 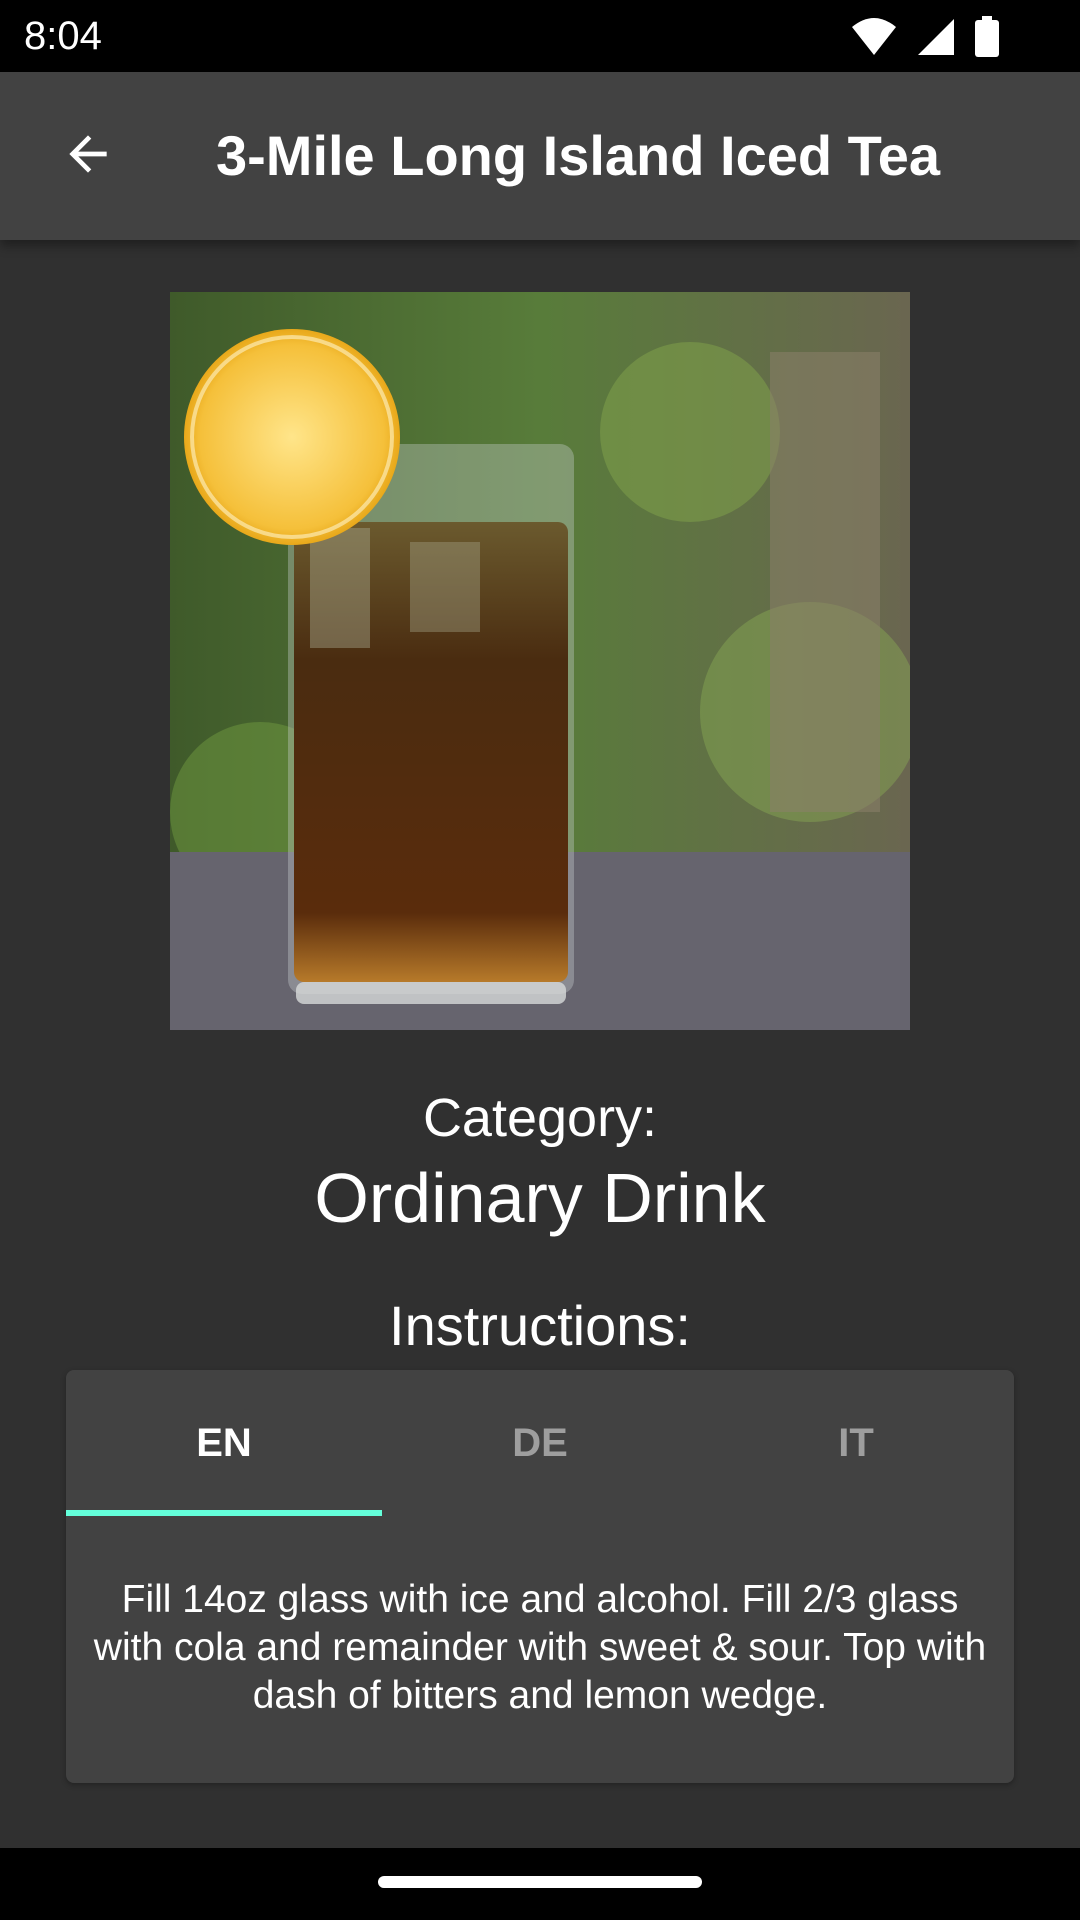 I want to click on tab-de: DE, so click(x=540, y=1443).